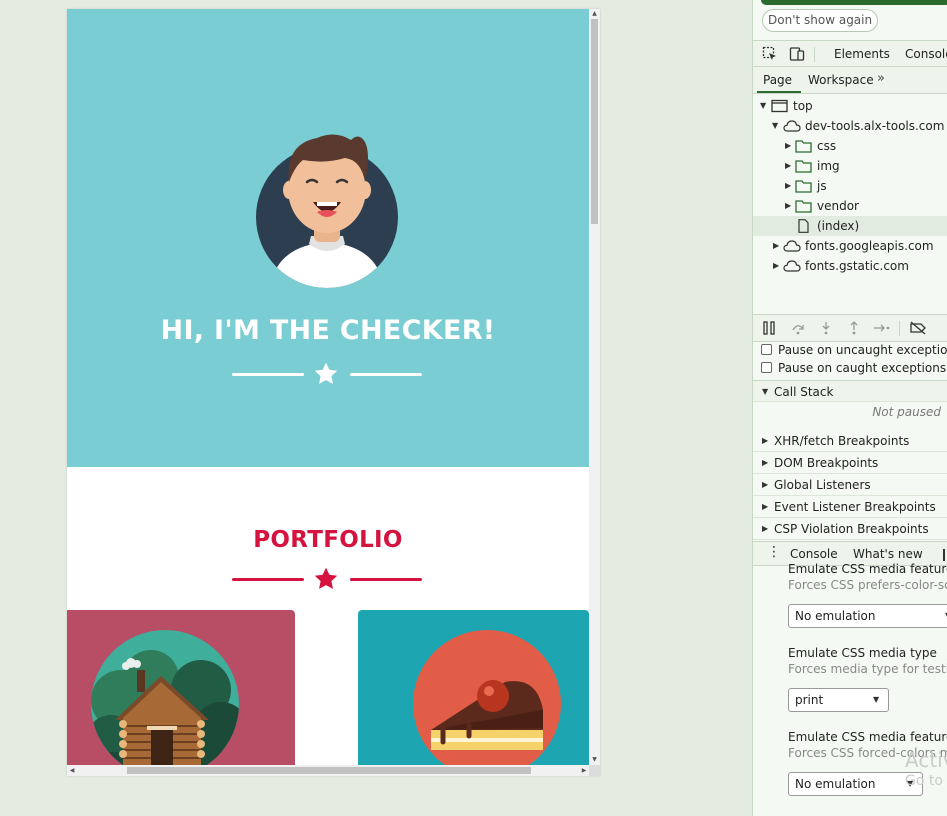 The image size is (947, 816). I want to click on csp-violation-breakpoints-section: ▶ CSP Violation Breakpoints, so click(850, 529).